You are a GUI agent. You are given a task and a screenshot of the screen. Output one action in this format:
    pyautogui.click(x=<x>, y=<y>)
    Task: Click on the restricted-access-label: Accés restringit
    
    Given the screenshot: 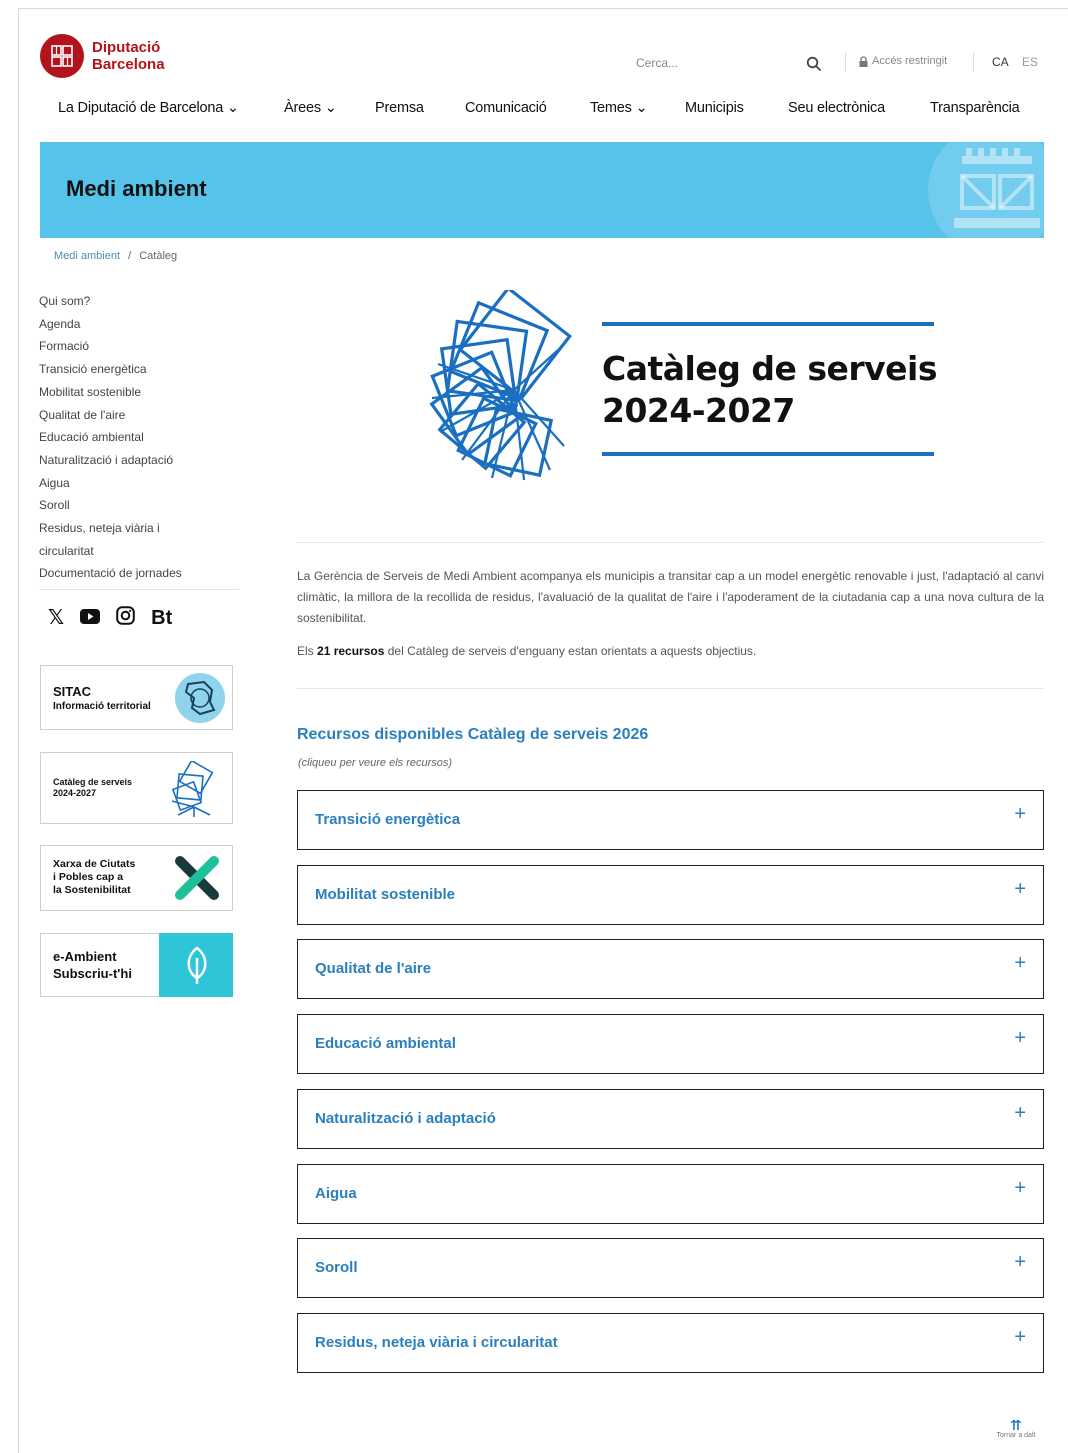 What is the action you would take?
    pyautogui.click(x=910, y=61)
    